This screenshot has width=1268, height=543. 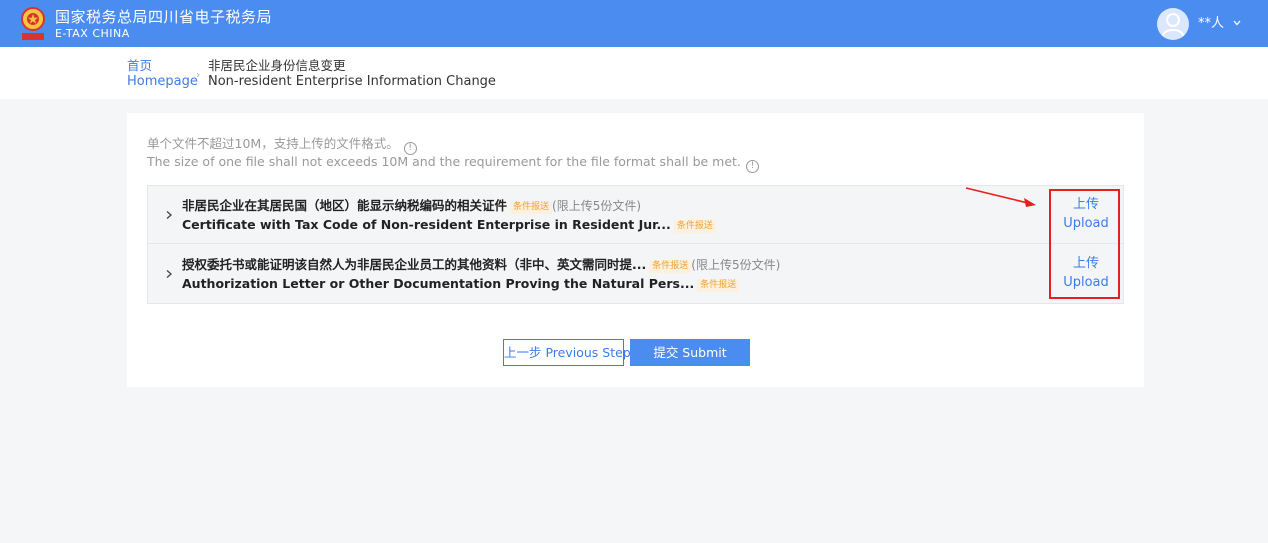 I want to click on tax-emblem-icon, so click(x=33, y=23).